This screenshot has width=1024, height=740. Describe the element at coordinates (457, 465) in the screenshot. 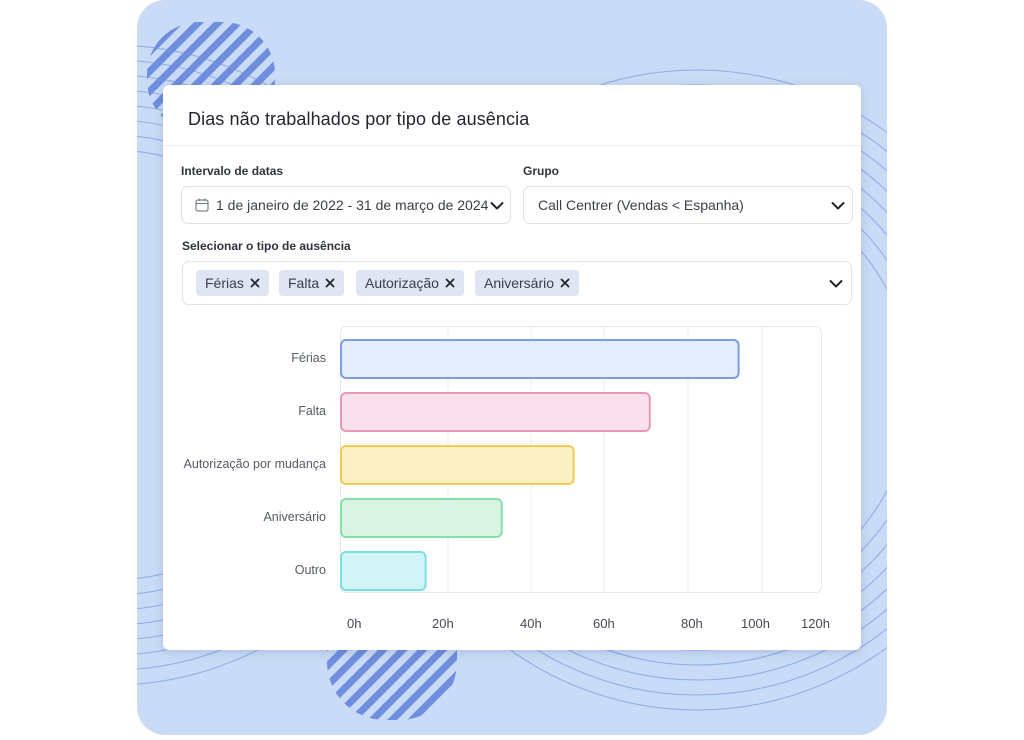

I see `bar-autorização-por-mudança` at that location.